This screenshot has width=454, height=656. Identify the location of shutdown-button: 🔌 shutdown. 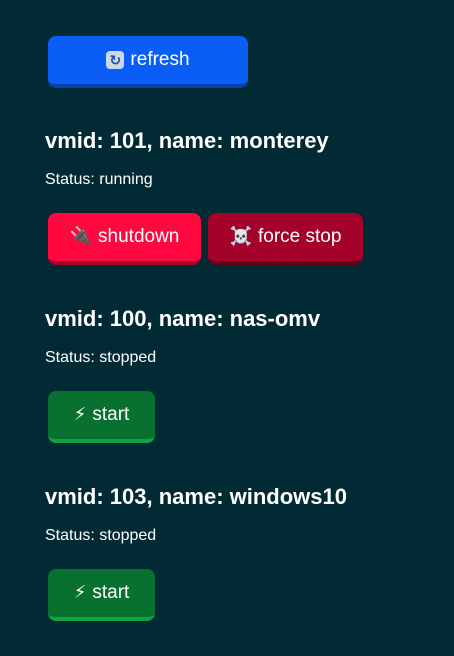
(124, 239).